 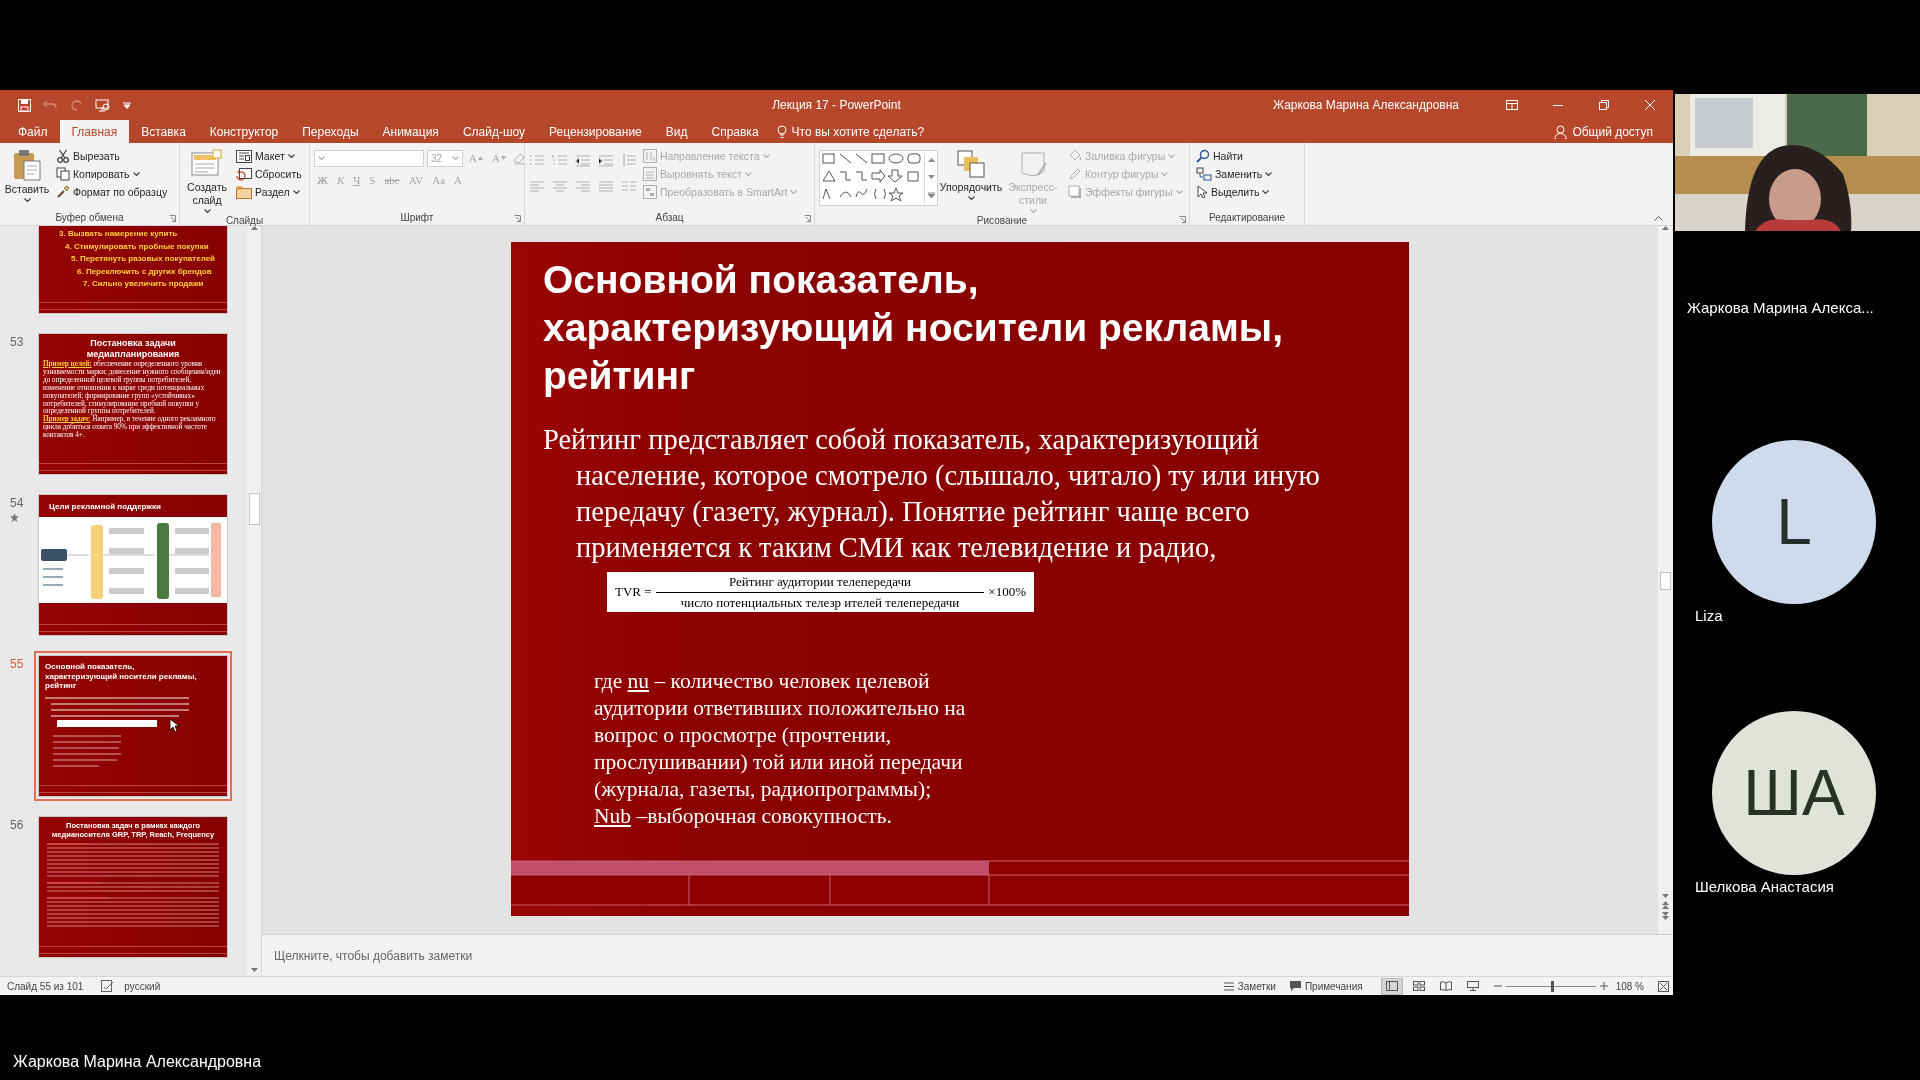 I want to click on spellcheck-icon, so click(x=108, y=986).